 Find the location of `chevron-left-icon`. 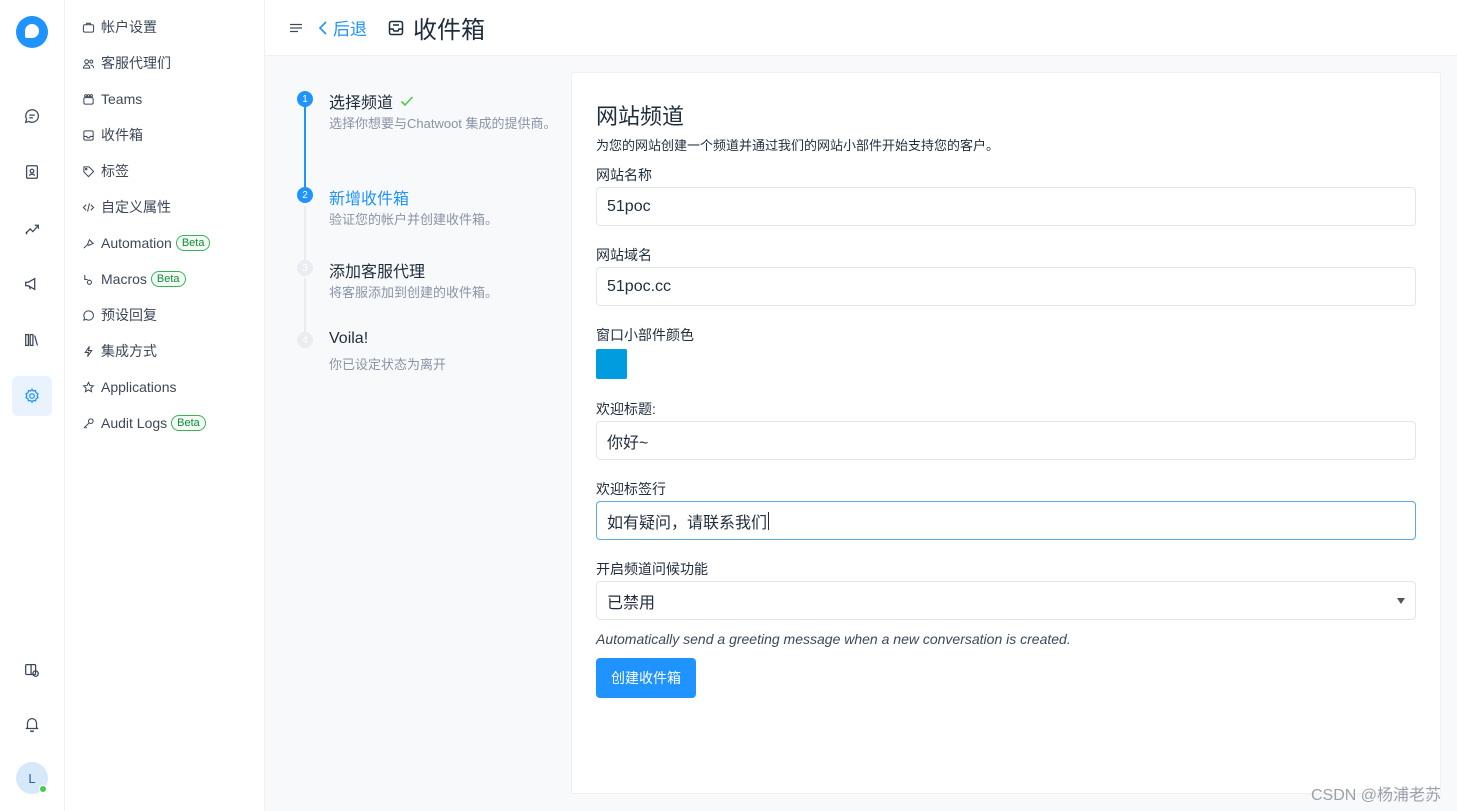

chevron-left-icon is located at coordinates (322, 27).